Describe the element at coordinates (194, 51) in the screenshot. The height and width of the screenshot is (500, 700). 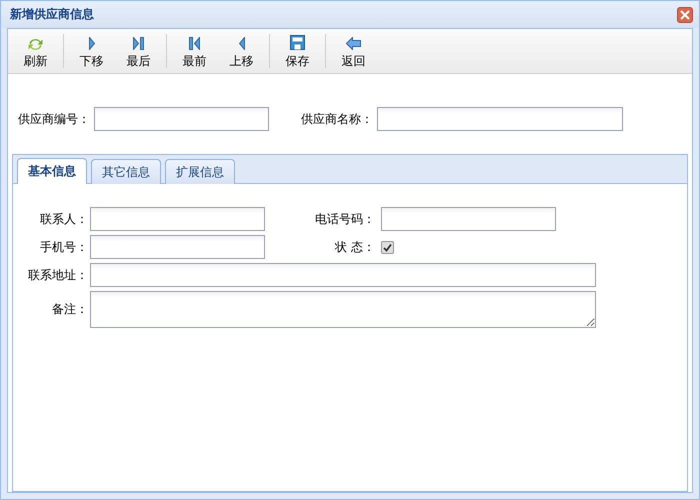
I see `toolbar-button: 最前` at that location.